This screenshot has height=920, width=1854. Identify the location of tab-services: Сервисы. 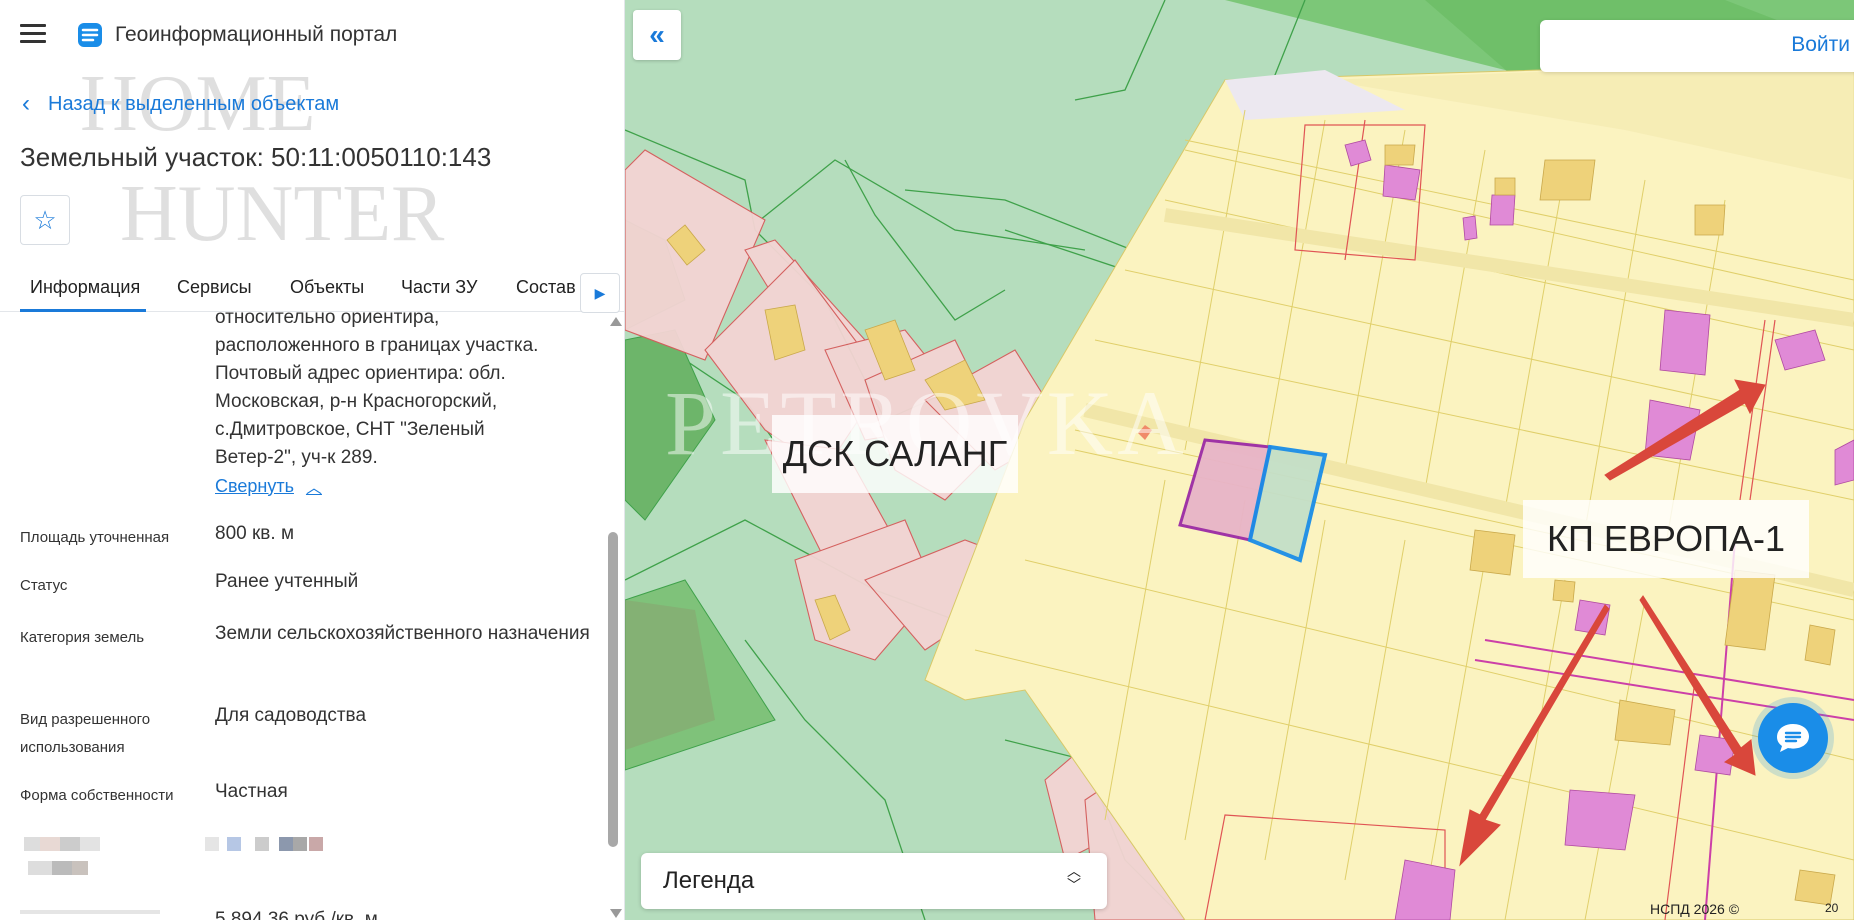
(214, 287).